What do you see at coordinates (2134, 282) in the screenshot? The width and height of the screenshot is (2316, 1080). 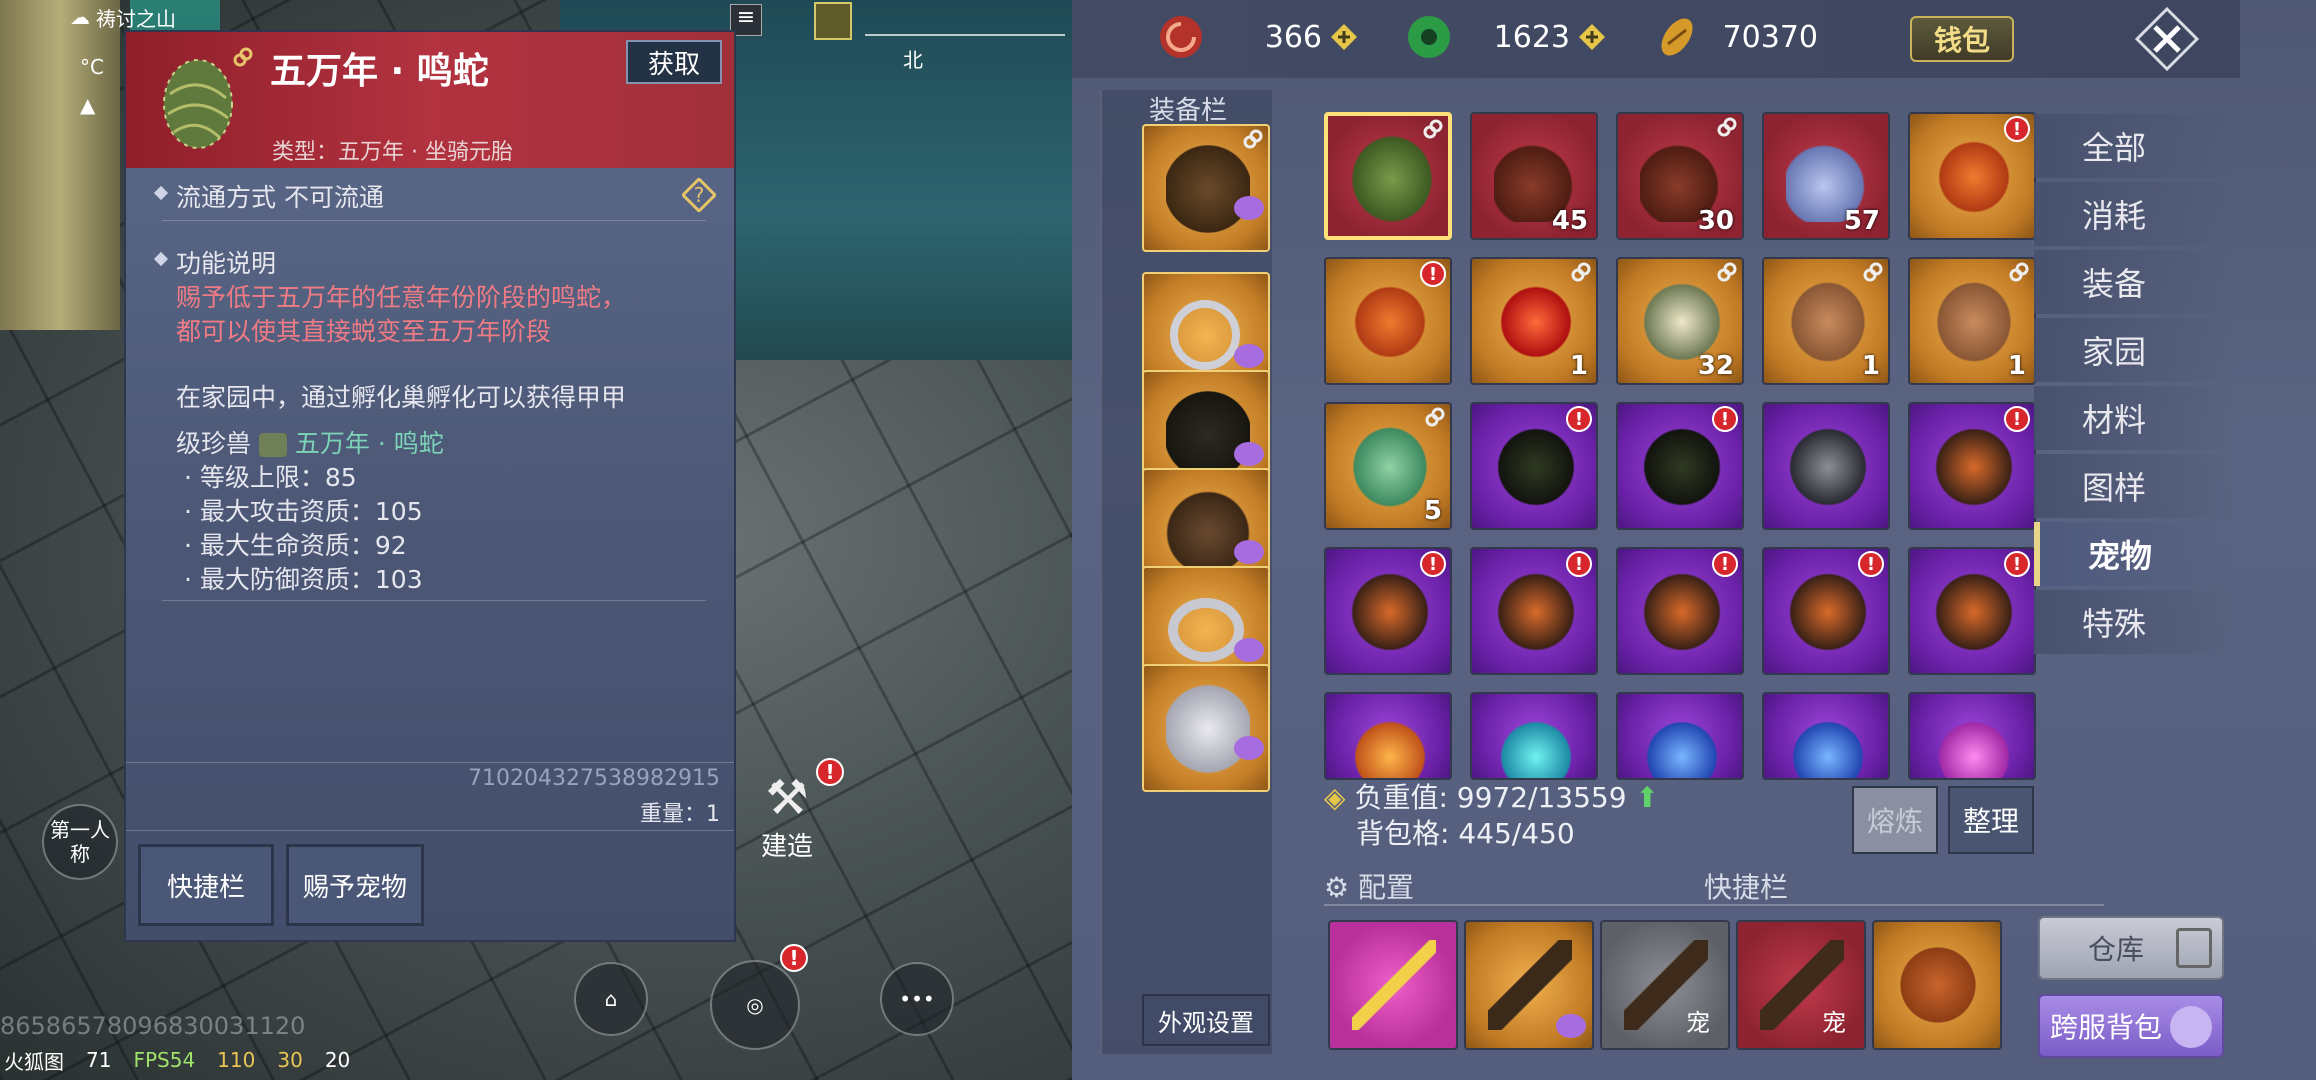 I see `tab-2: 装备` at bounding box center [2134, 282].